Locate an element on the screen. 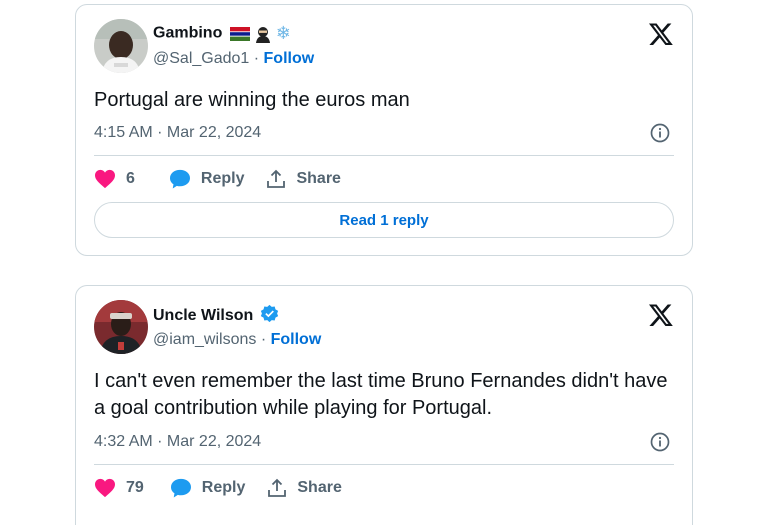 The height and width of the screenshot is (525, 764). like-button: 6 is located at coordinates (114, 179).